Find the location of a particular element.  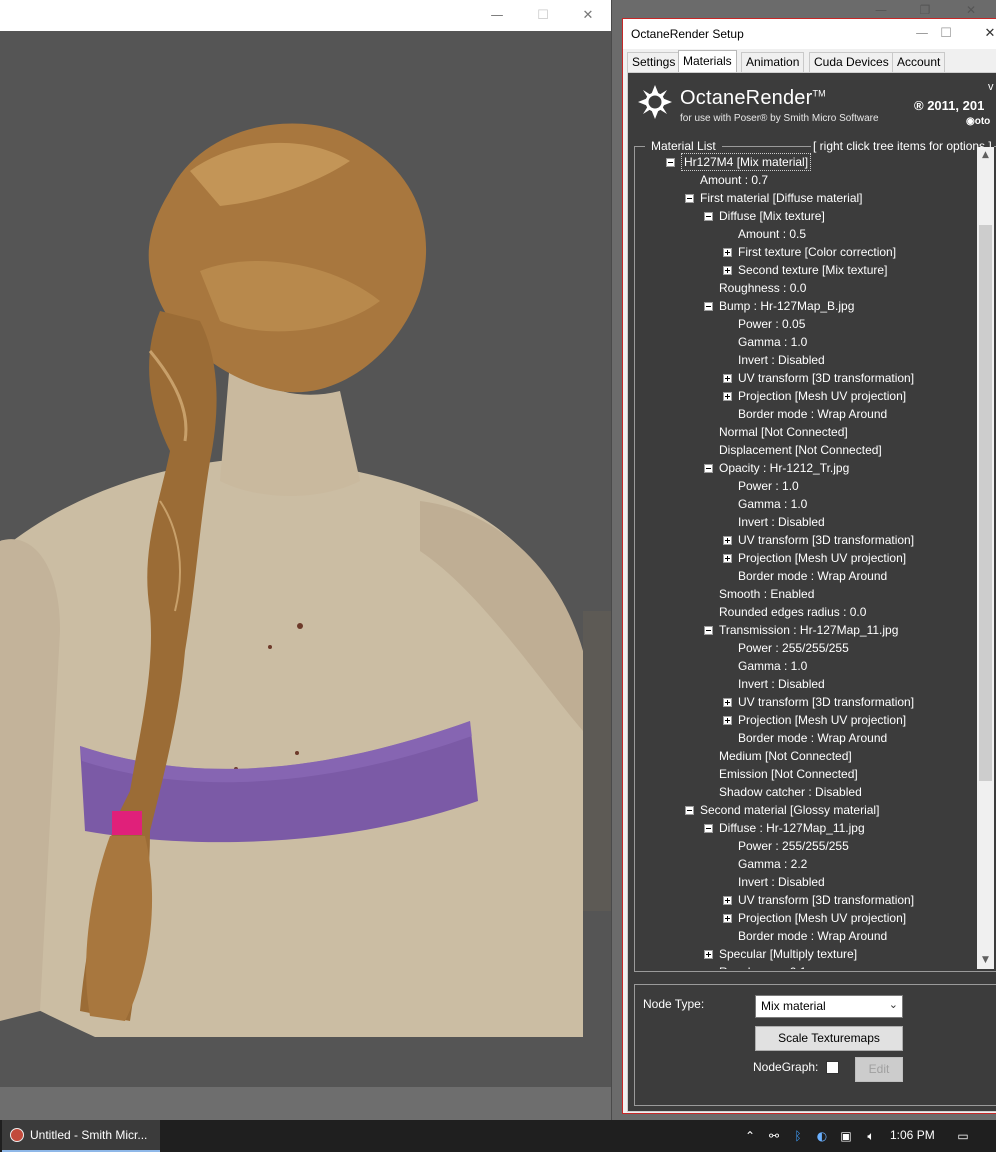

volume-icon: 🔈︎ is located at coordinates (871, 1136).